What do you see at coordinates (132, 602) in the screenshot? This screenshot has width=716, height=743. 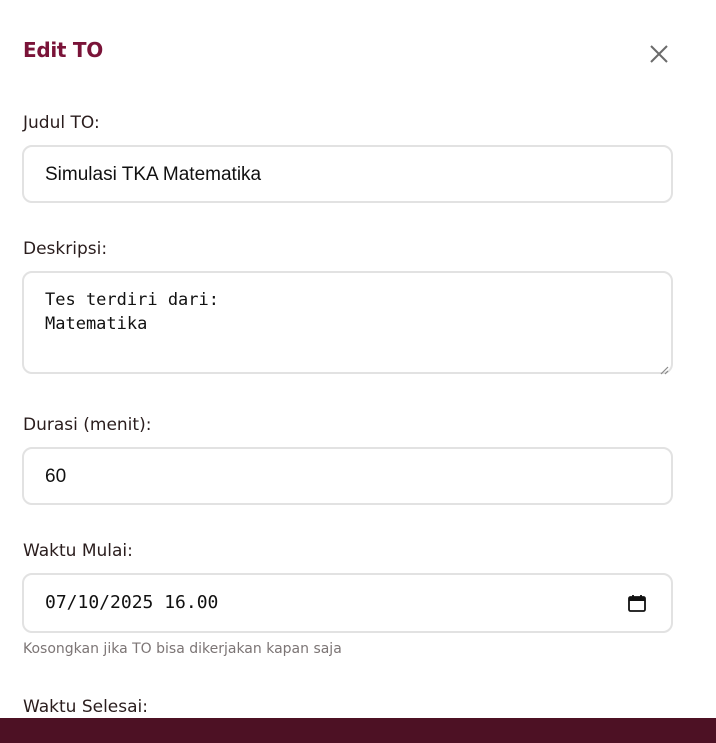 I see `start-time-input-value: 07/10/2025 16.00` at bounding box center [132, 602].